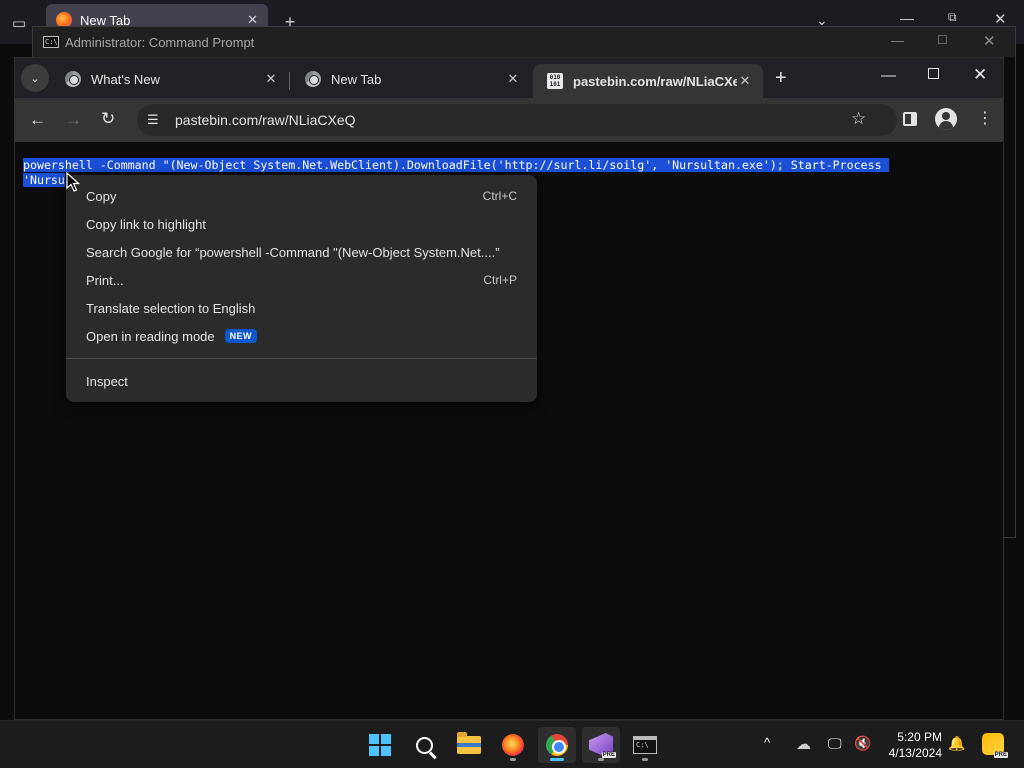 The width and height of the screenshot is (1024, 768). Describe the element at coordinates (915, 753) in the screenshot. I see `clock-date: 4/13/2024` at that location.